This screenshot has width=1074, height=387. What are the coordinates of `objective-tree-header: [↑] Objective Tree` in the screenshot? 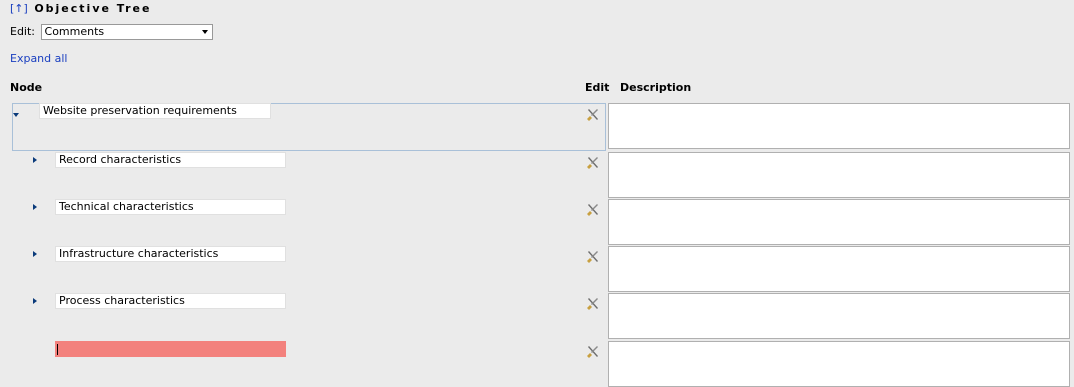 It's located at (80, 9).